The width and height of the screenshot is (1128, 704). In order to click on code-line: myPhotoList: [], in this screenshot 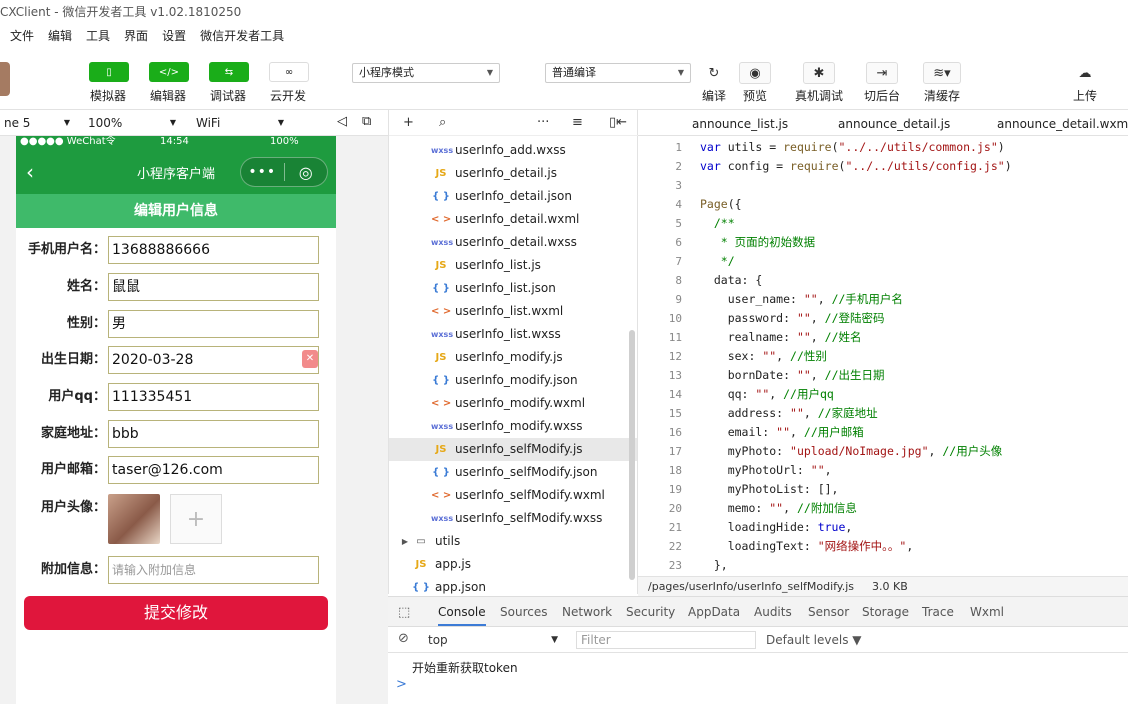, I will do `click(914, 489)`.